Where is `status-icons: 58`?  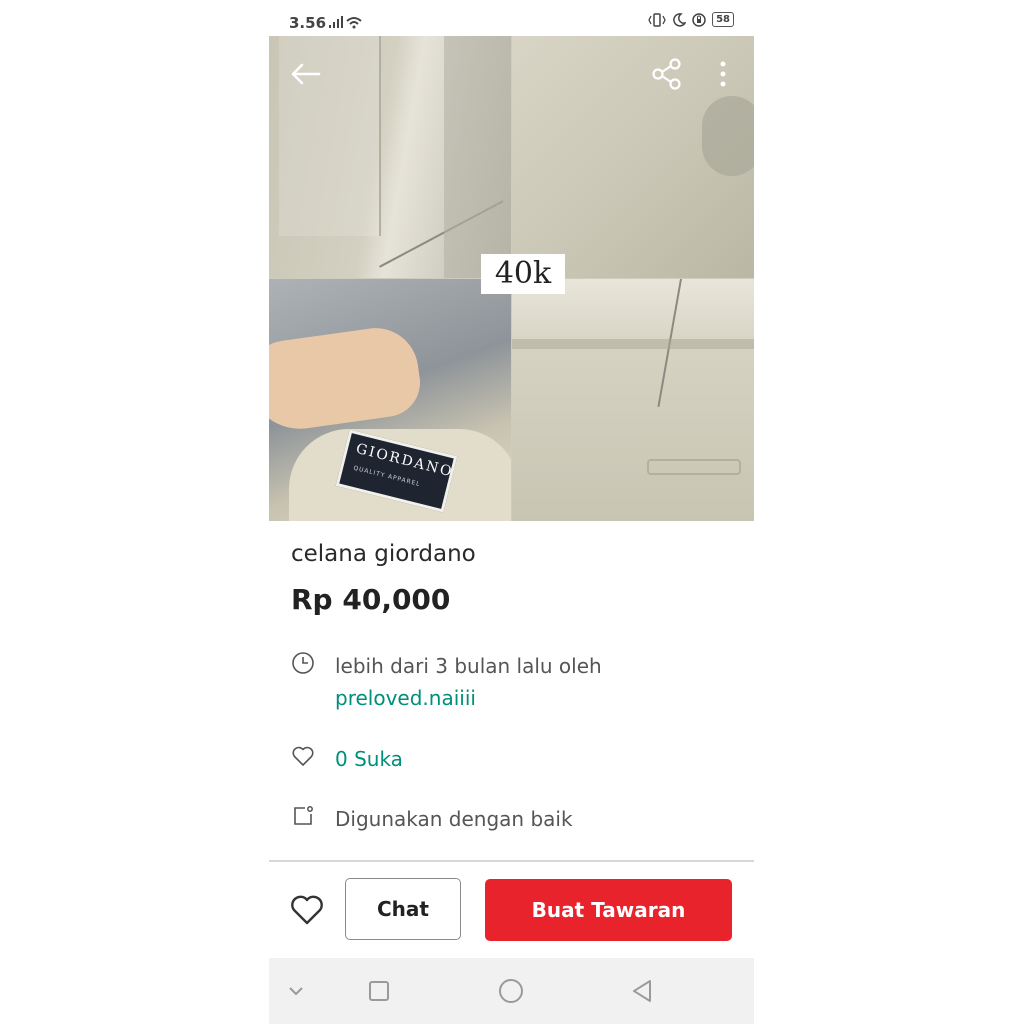
status-icons: 58 is located at coordinates (691, 19).